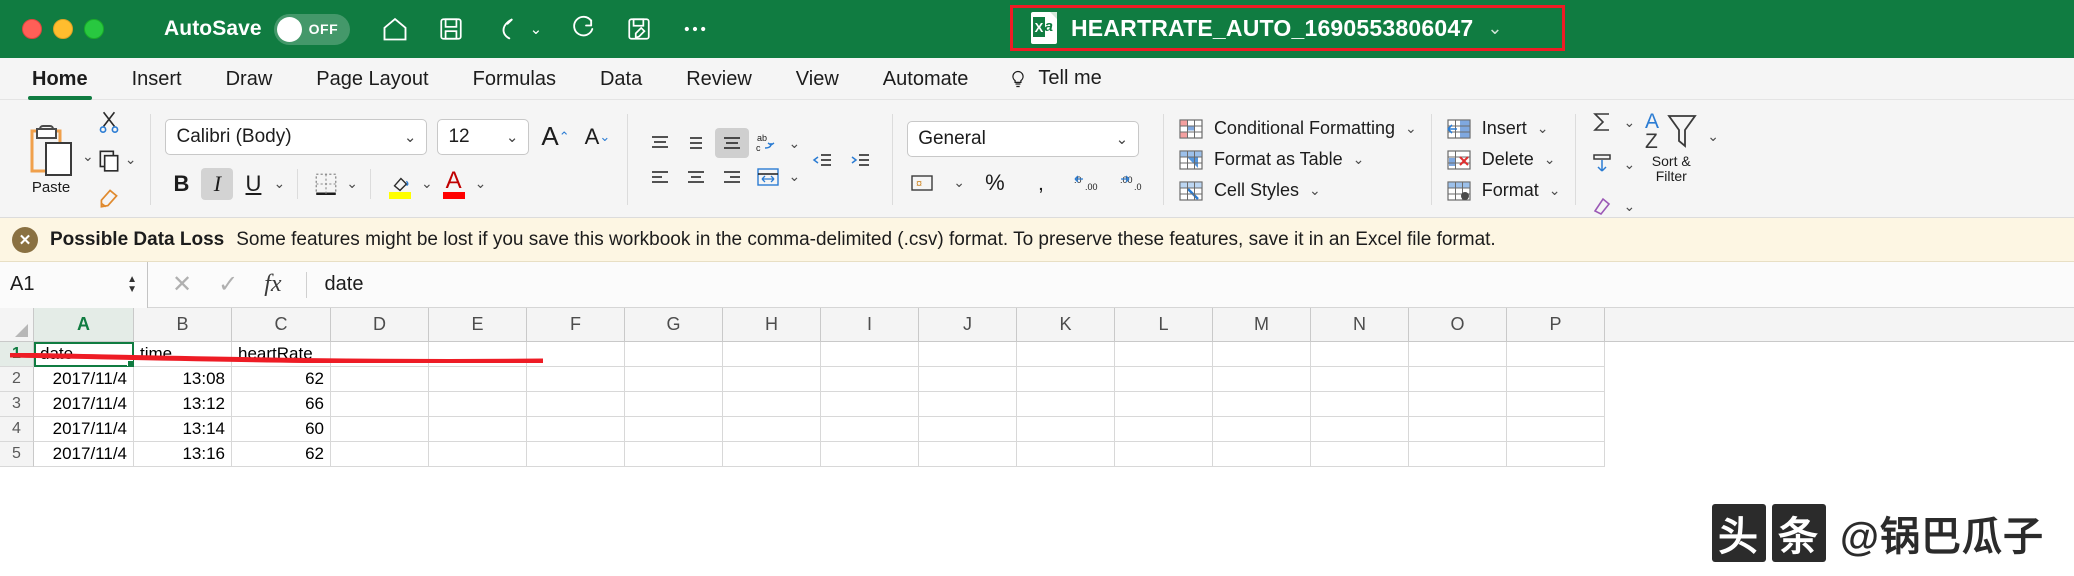  I want to click on font-color-button: A, so click(454, 184).